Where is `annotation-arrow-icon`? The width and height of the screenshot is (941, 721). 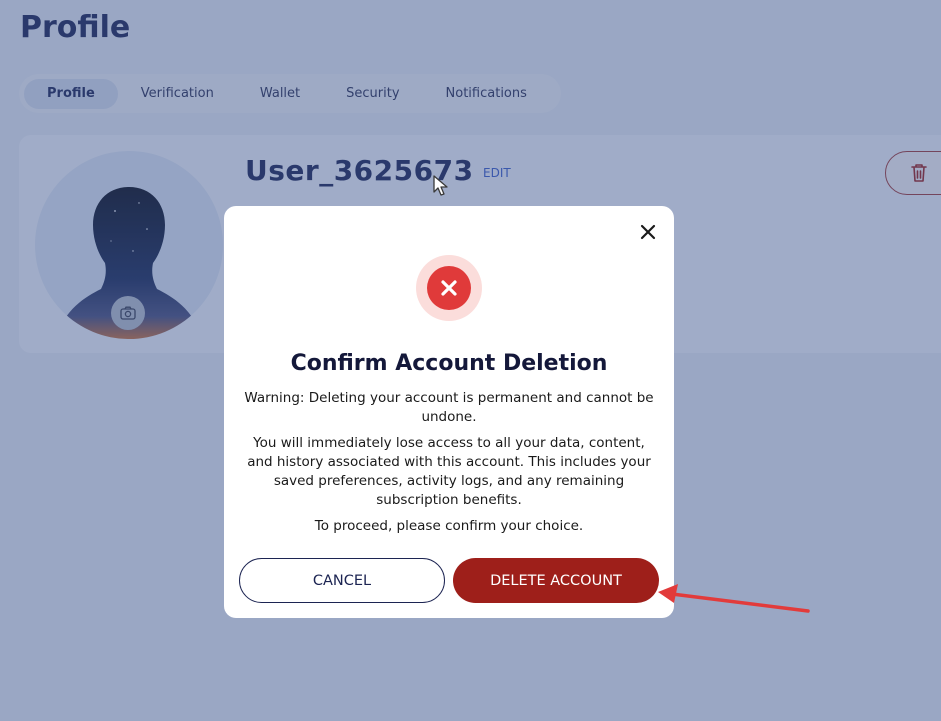
annotation-arrow-icon is located at coordinates (734, 598).